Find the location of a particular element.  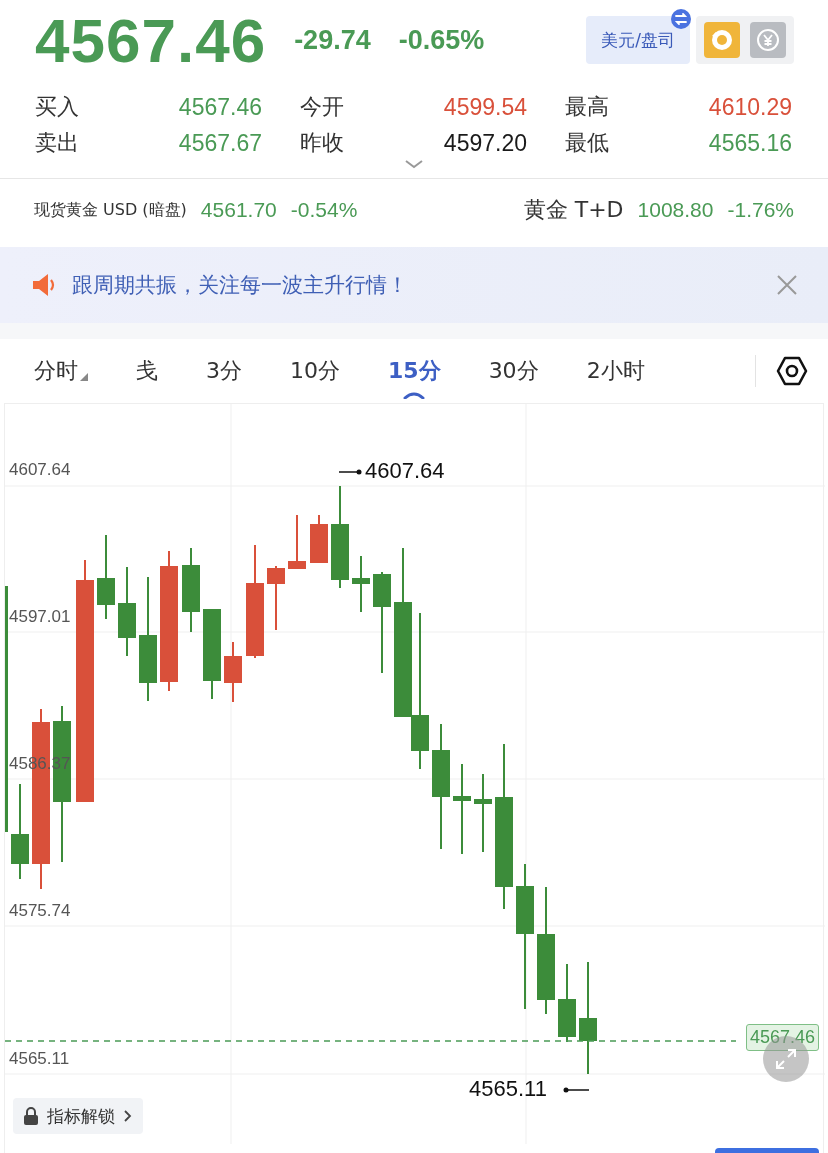

timeframe-tab: 15分 is located at coordinates (414, 371).